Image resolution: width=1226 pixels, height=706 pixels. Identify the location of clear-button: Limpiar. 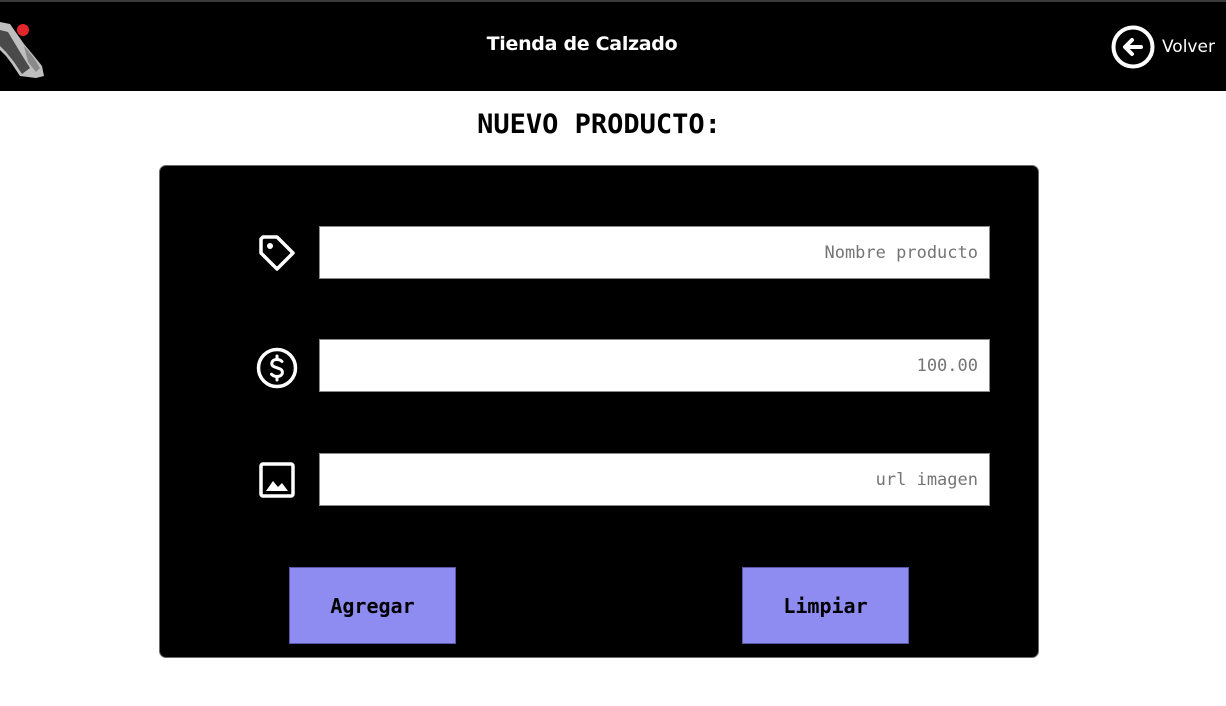
(825, 605).